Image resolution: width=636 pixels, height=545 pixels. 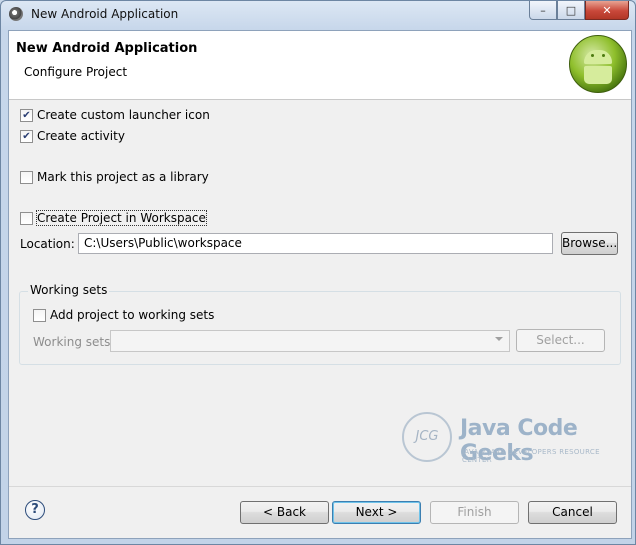 I want to click on library-option: Mark this project as a library, so click(x=114, y=177).